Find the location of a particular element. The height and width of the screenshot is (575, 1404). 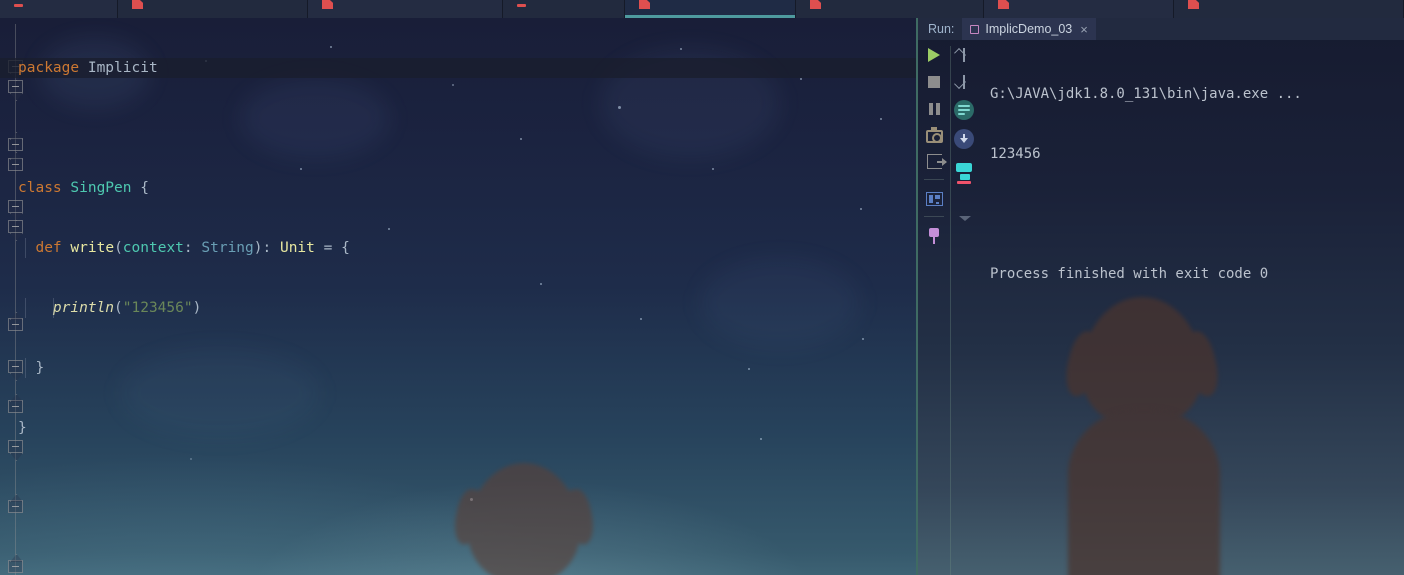

printer-icon is located at coordinates (964, 171).